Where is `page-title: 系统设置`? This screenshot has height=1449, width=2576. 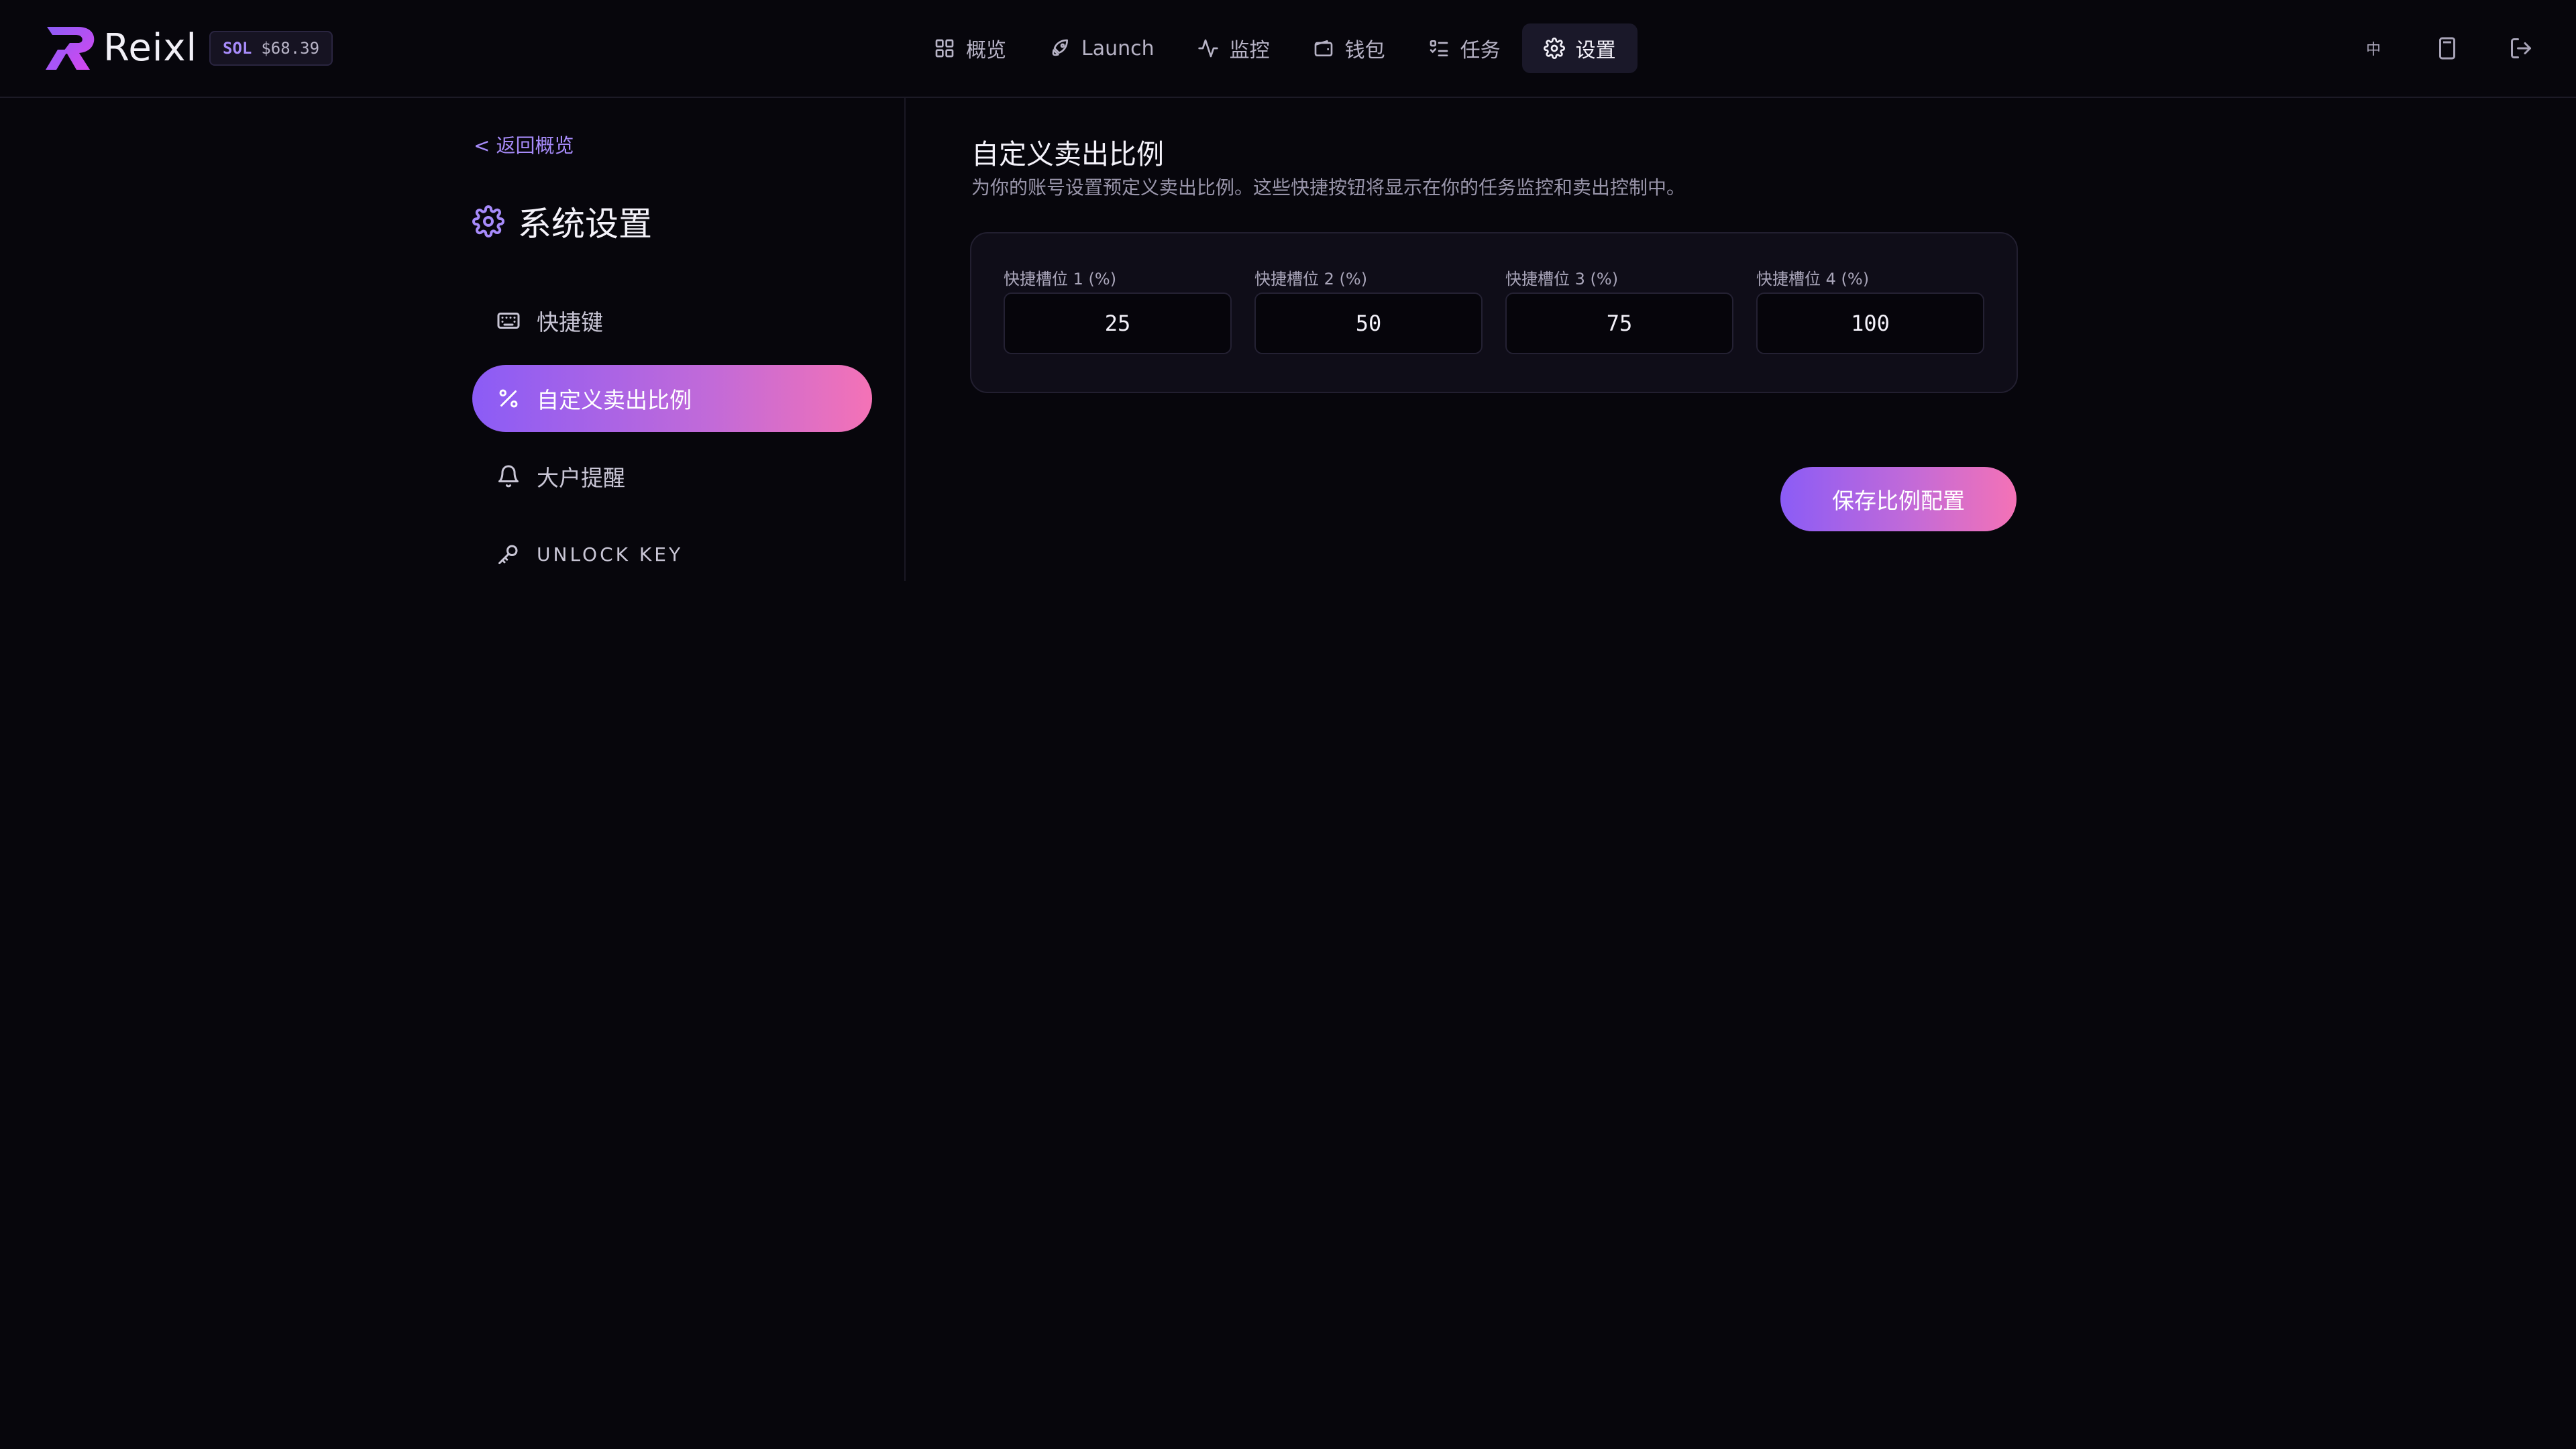
page-title: 系统设置 is located at coordinates (562, 221).